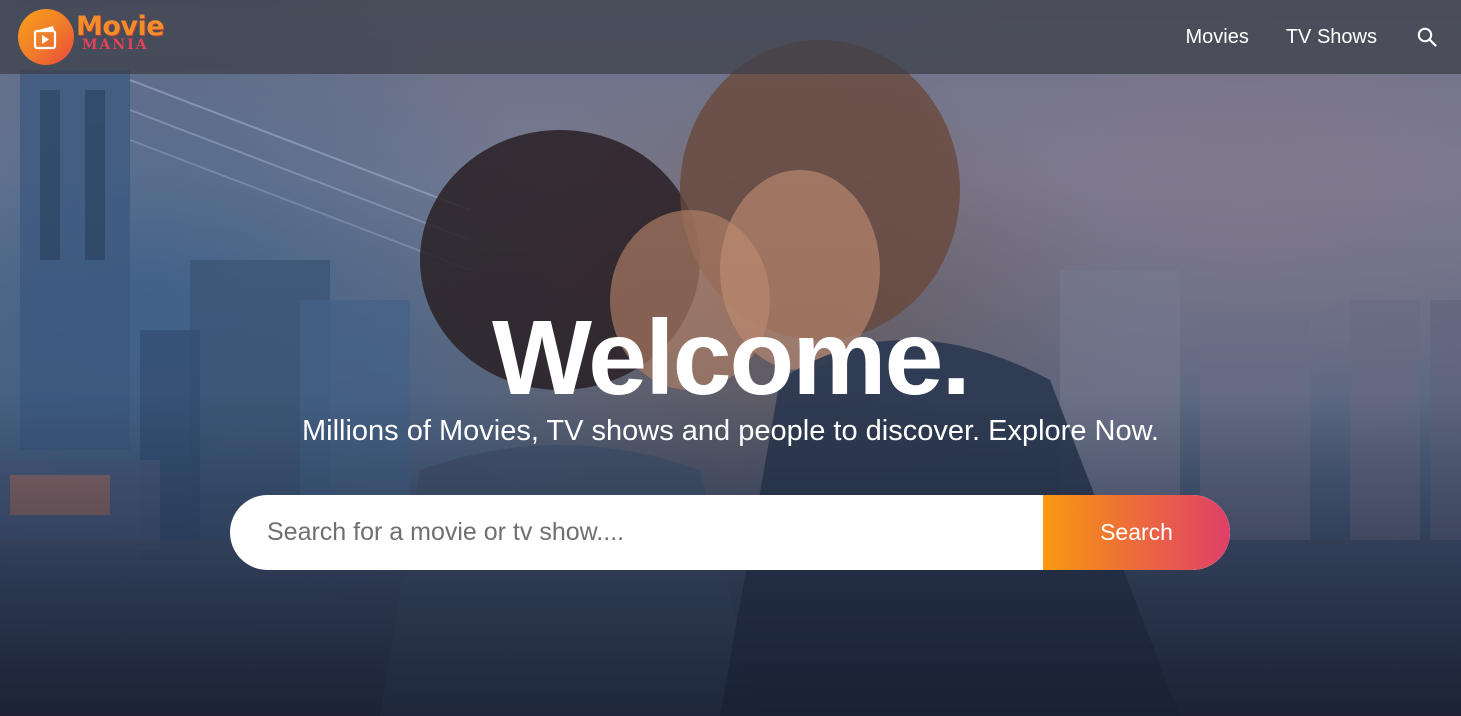  Describe the element at coordinates (1427, 37) in the screenshot. I see `search-icon` at that location.